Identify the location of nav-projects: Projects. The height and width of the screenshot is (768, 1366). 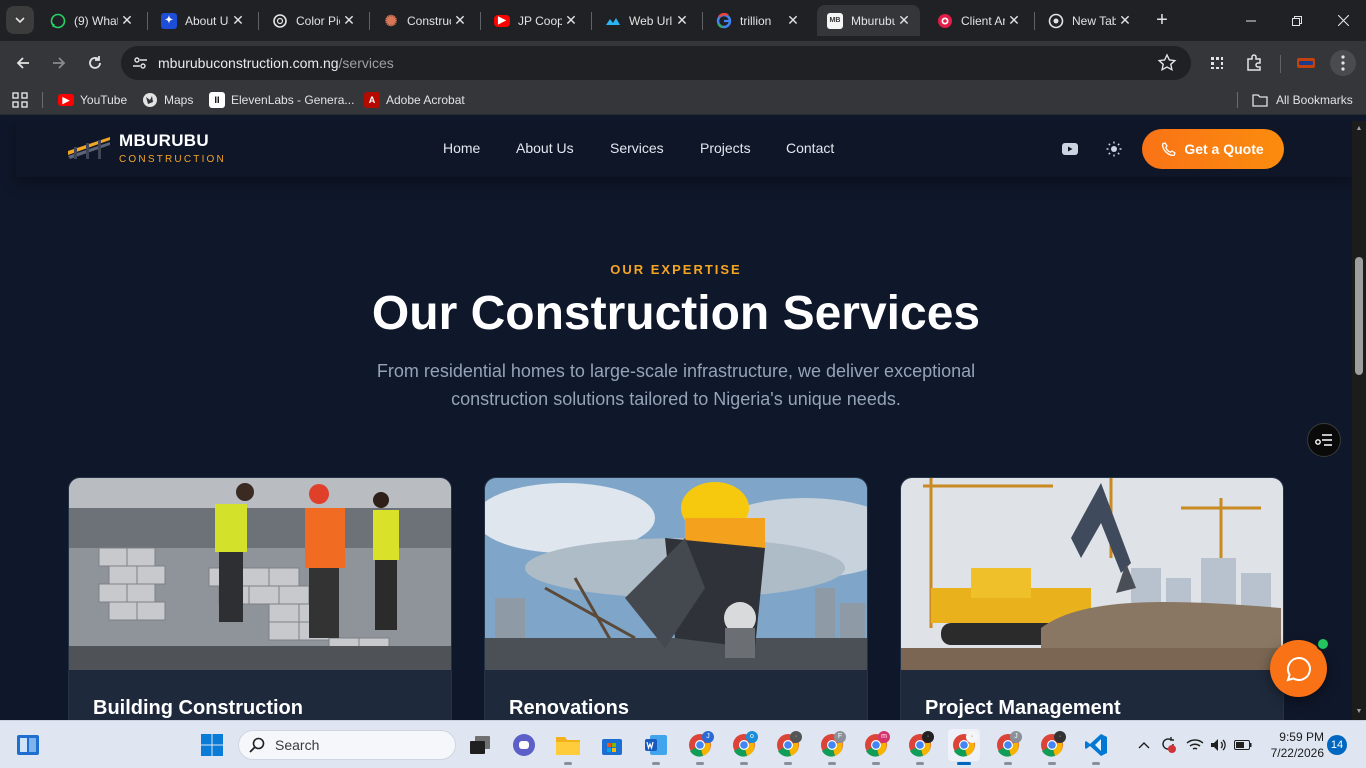
(725, 148).